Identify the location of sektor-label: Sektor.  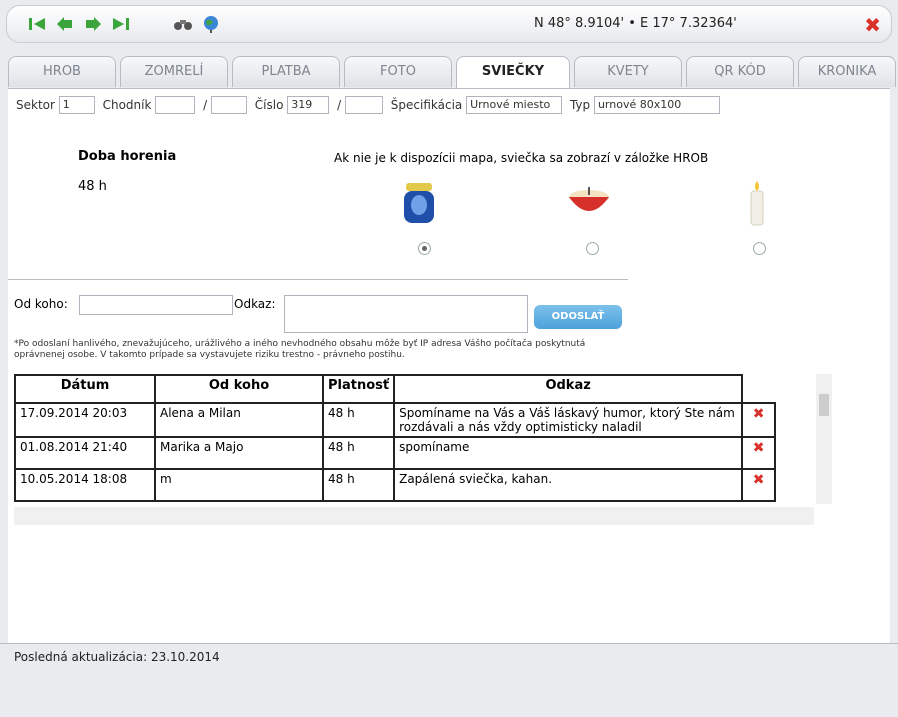
(35, 105).